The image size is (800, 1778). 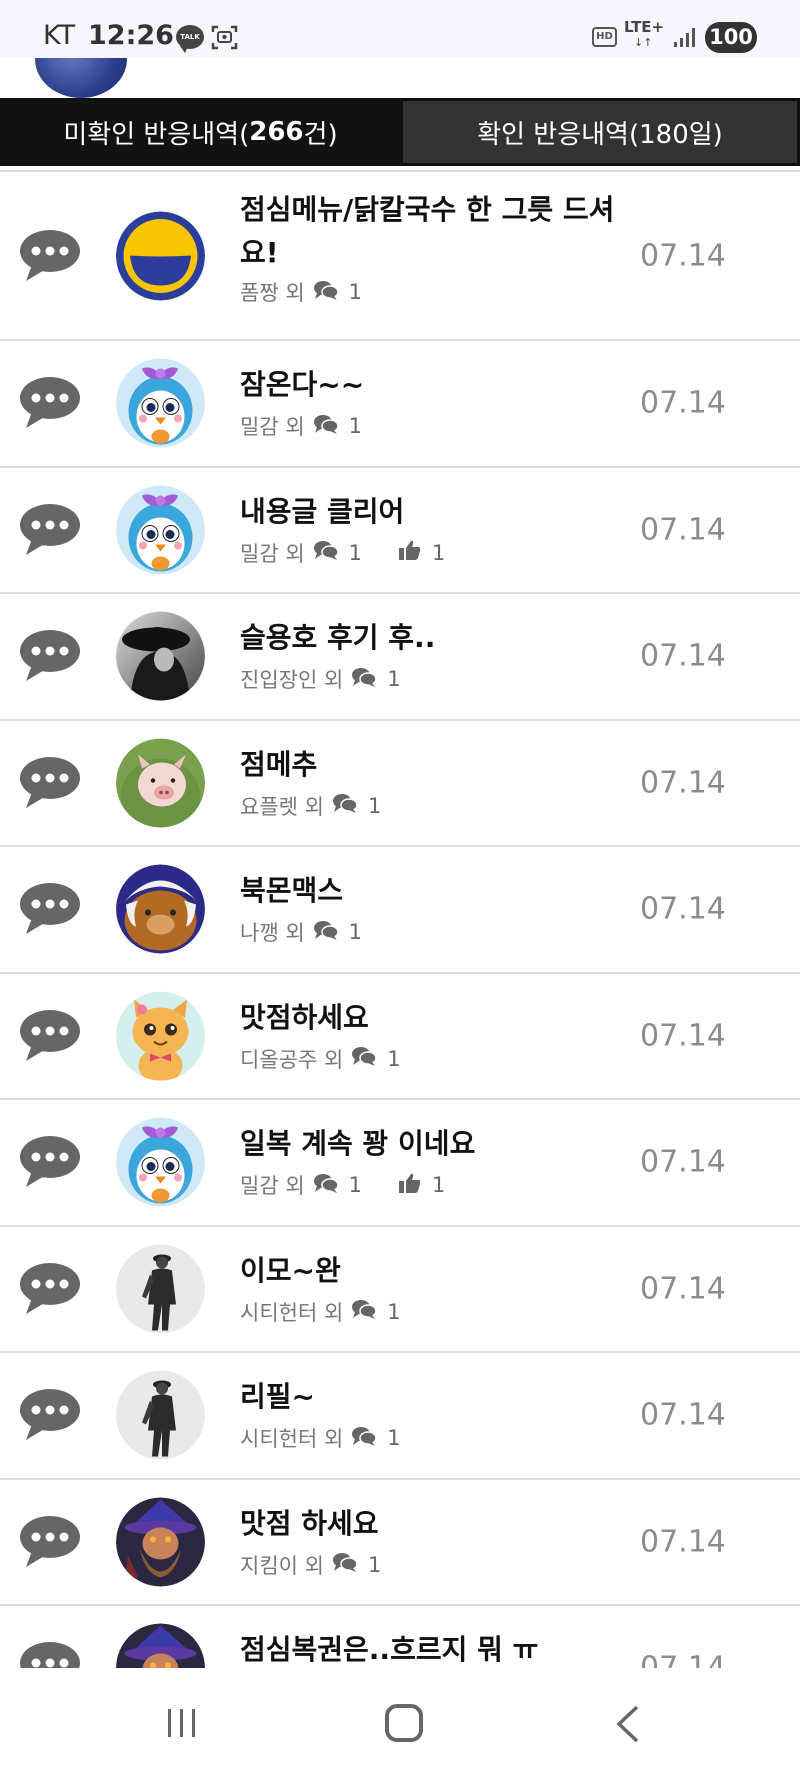 I want to click on reaction-title: 리필~, so click(x=277, y=1396).